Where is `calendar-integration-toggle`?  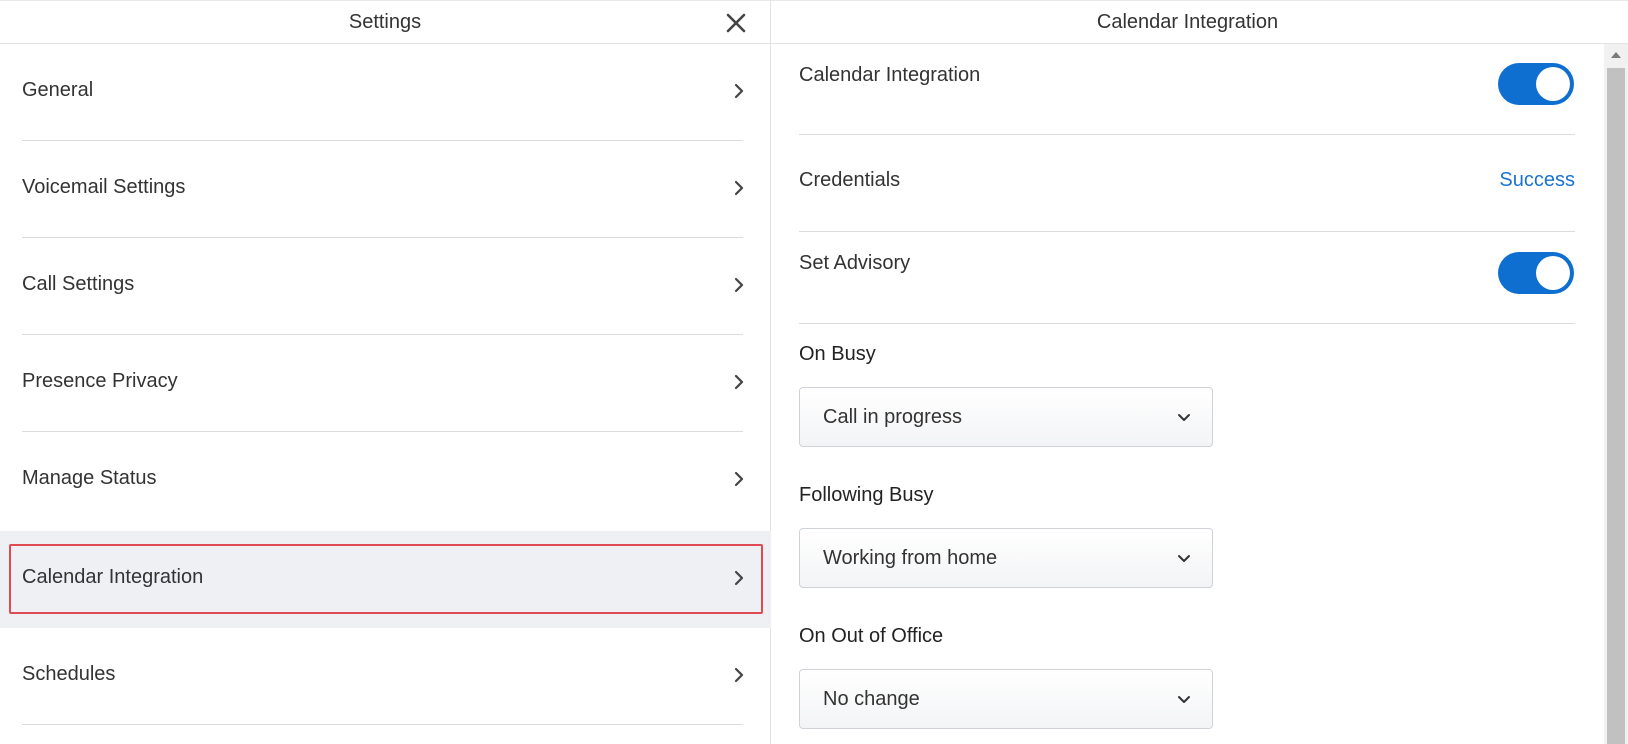
calendar-integration-toggle is located at coordinates (1536, 84).